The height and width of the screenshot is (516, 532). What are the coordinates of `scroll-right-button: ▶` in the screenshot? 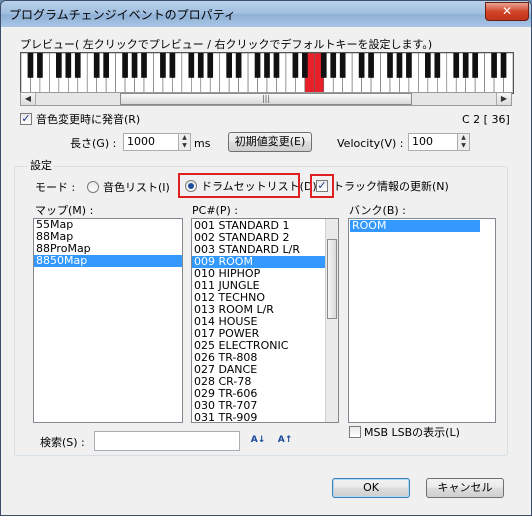 It's located at (503, 99).